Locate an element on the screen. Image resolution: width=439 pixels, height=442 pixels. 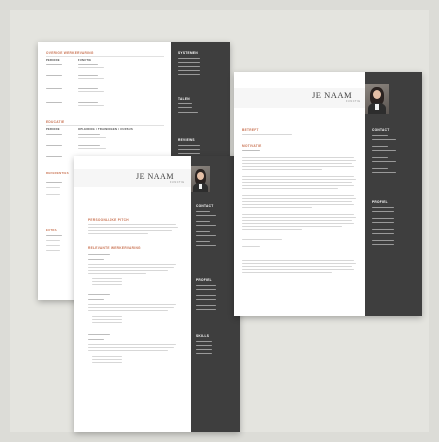
front-profile-photo is located at coordinates (377, 99).